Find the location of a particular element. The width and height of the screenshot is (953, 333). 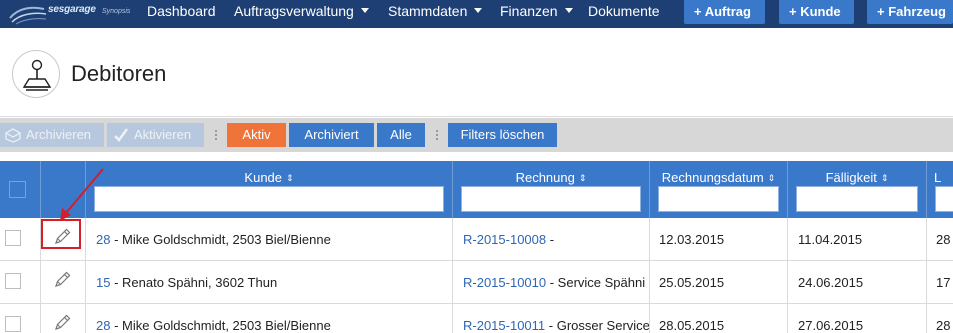

nav-finanzen: Finanzen is located at coordinates (536, 11).